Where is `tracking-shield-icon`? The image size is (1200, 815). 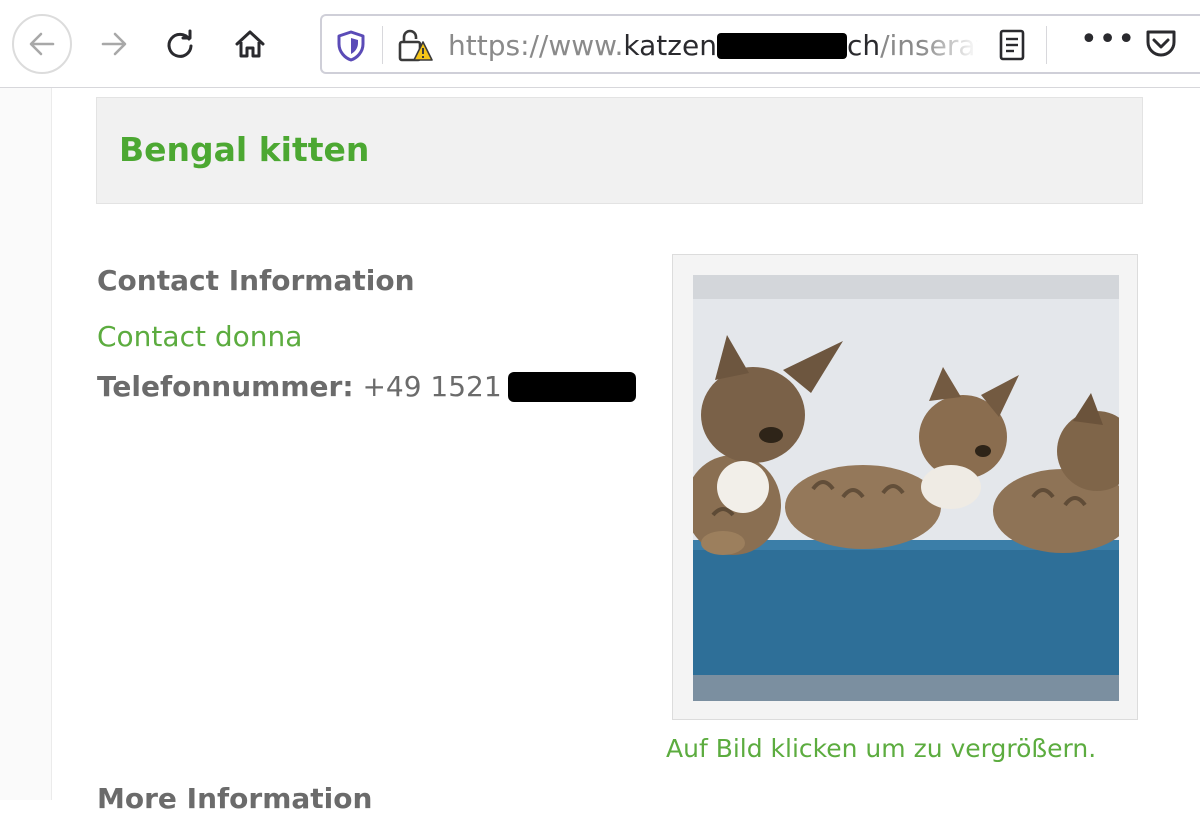
tracking-shield-icon is located at coordinates (351, 46).